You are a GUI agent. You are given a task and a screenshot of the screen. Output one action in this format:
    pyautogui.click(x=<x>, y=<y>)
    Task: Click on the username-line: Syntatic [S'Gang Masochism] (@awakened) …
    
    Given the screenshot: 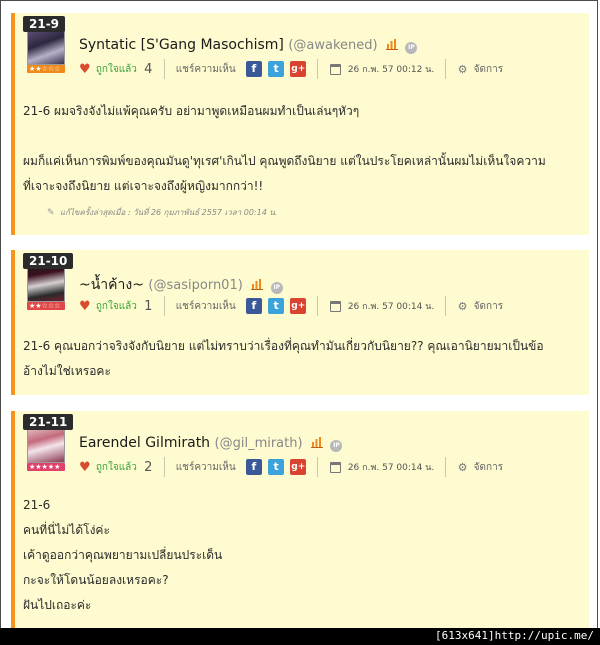 What is the action you would take?
    pyautogui.click(x=248, y=45)
    